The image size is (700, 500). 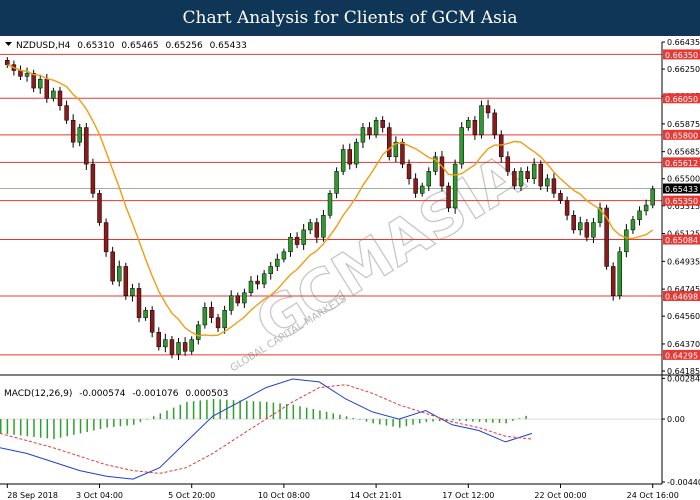 I want to click on price-tick-1: 0.66250, so click(x=683, y=69).